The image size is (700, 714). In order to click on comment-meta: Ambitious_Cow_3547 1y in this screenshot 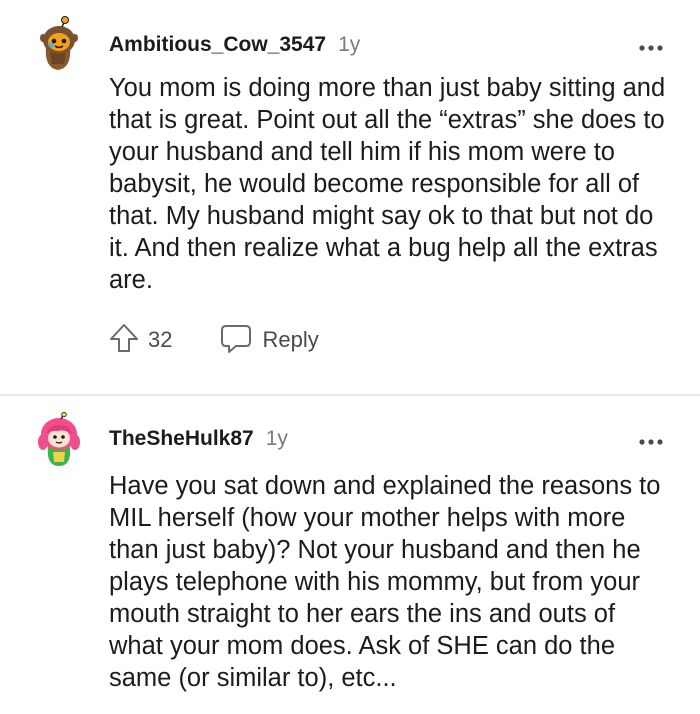, I will do `click(234, 48)`.